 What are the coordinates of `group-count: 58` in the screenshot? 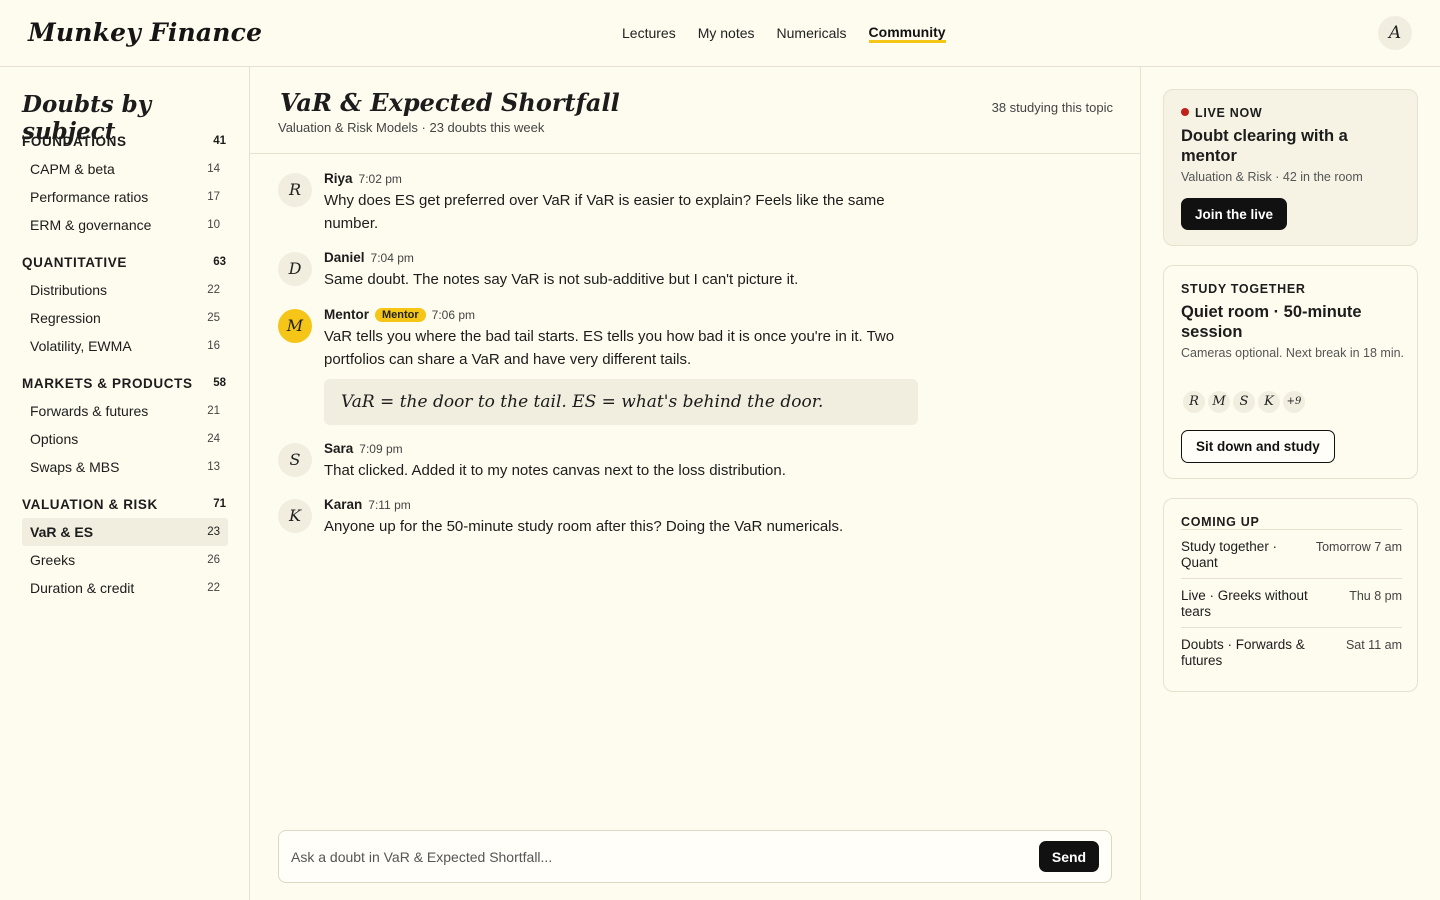 It's located at (219, 383).